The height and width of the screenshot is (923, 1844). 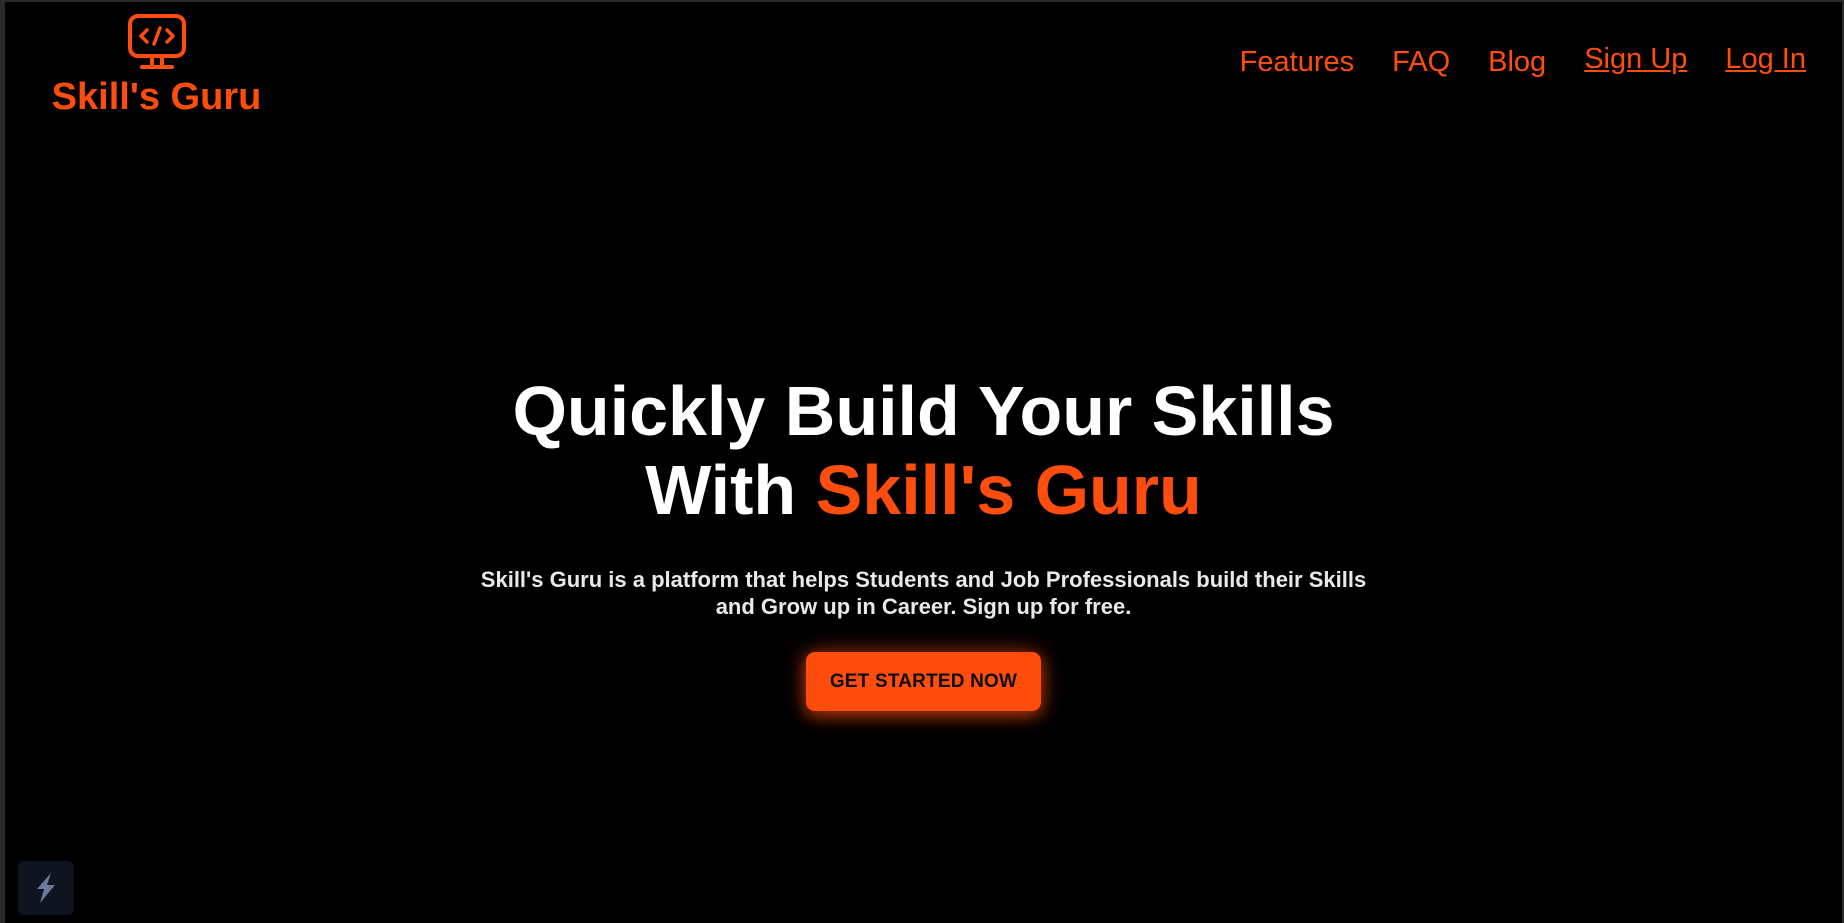 What do you see at coordinates (156, 41) in the screenshot?
I see `monitor-code-icon` at bounding box center [156, 41].